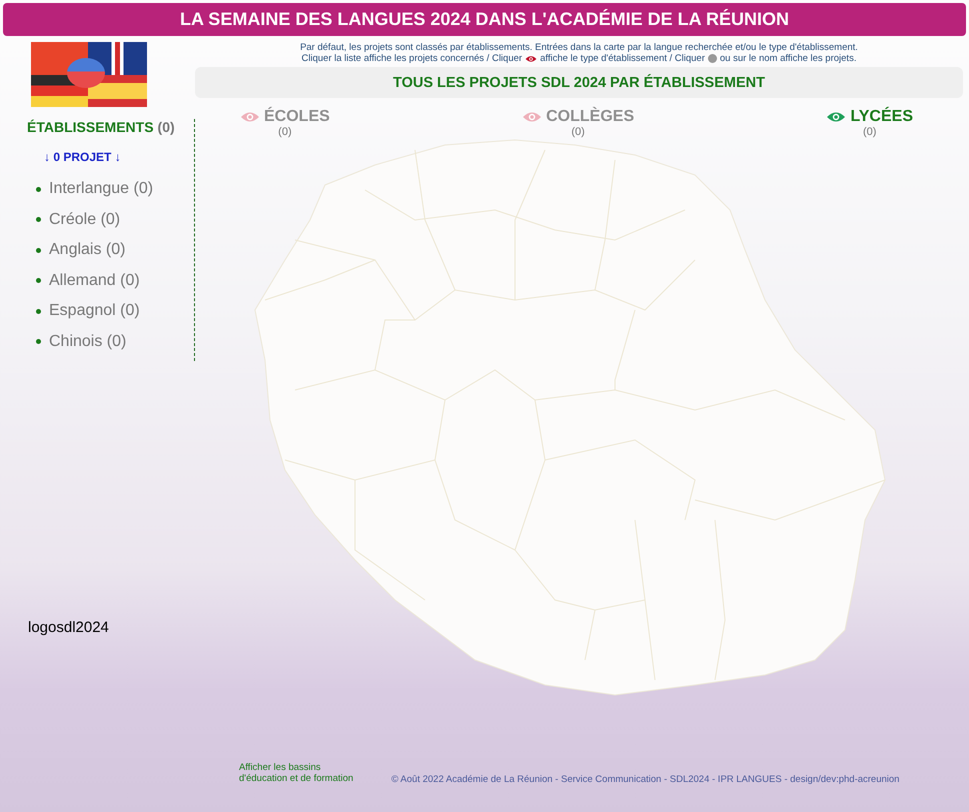  What do you see at coordinates (484, 19) in the screenshot?
I see `page-title: LA SEMAINE DES LANGUES 2024 DANS L'ACADÉMIE DE LA RÉUNION` at bounding box center [484, 19].